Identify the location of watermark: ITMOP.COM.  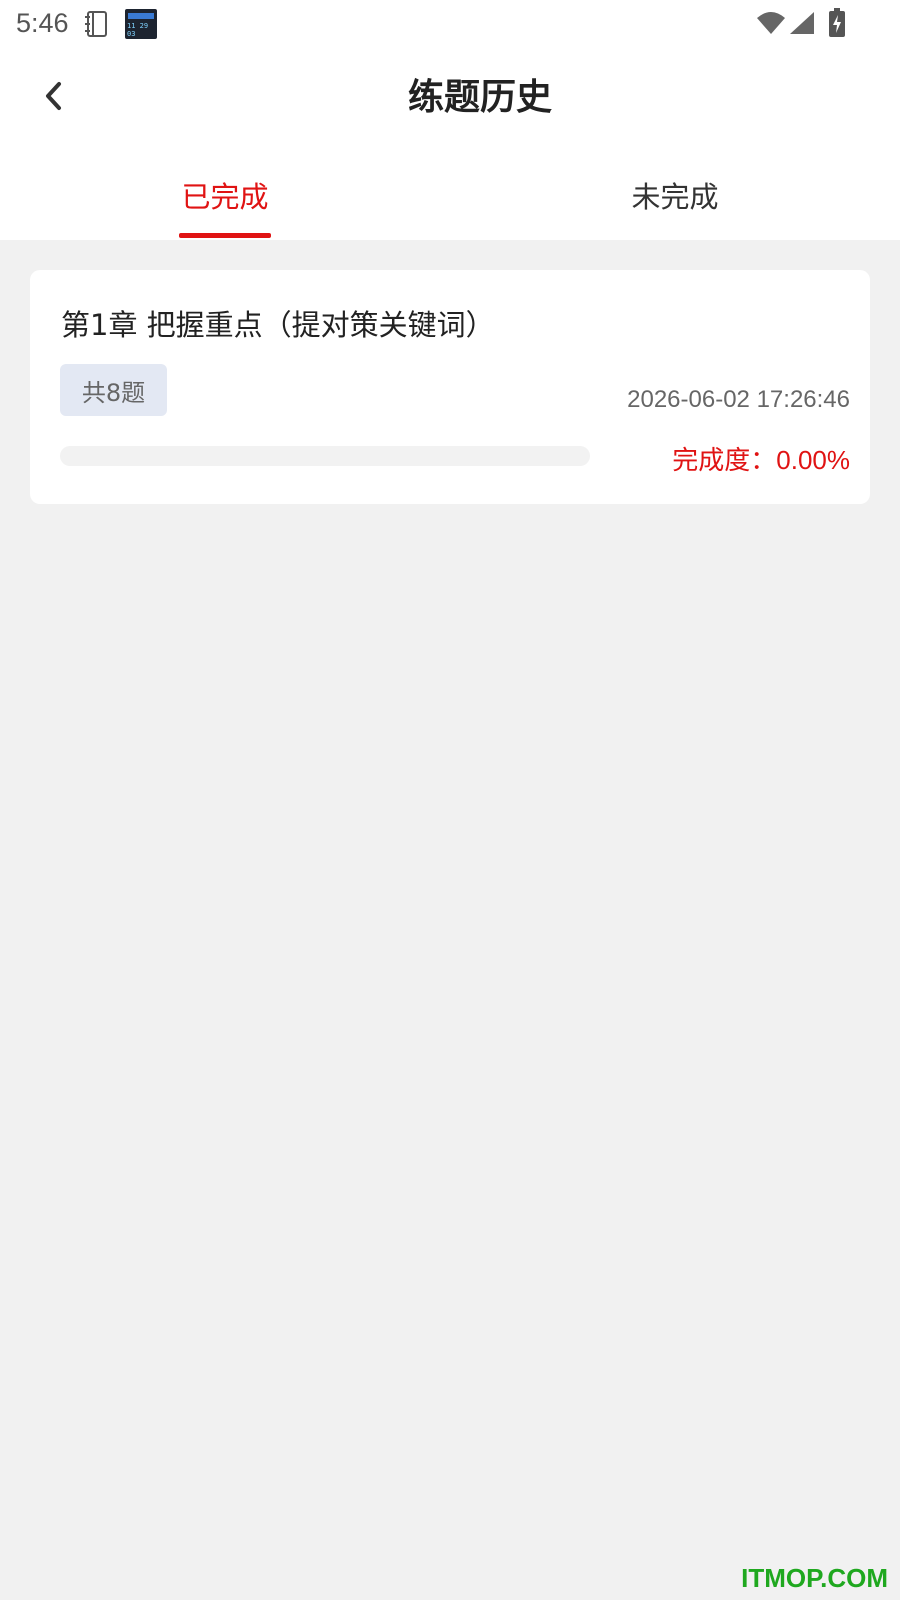
(814, 1578).